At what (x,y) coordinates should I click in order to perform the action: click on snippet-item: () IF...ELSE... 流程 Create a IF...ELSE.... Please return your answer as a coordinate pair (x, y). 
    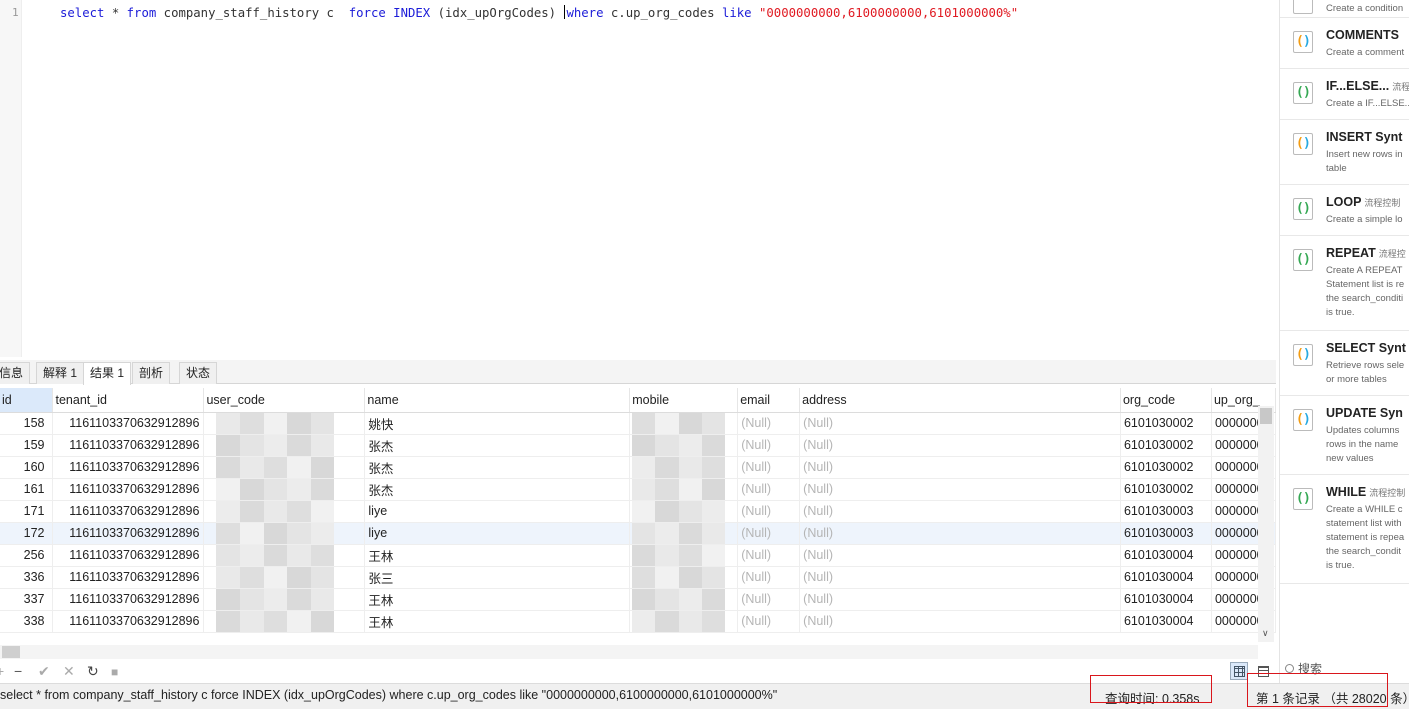
    Looking at the image, I should click on (1344, 94).